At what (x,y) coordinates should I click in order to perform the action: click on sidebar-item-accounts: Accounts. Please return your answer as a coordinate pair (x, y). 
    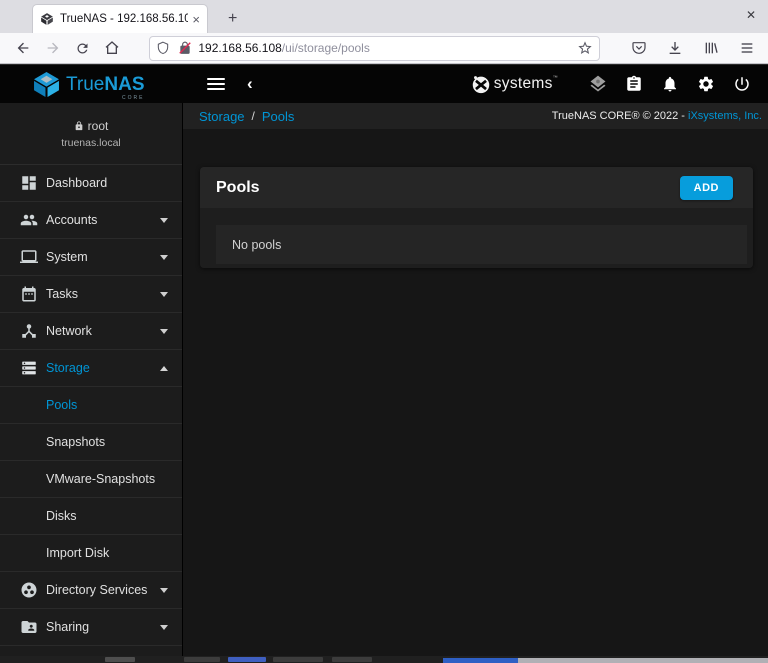
    Looking at the image, I should click on (91, 220).